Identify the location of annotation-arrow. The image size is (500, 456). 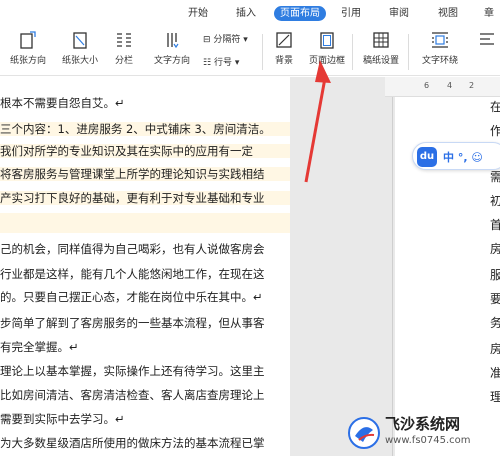
(317, 121).